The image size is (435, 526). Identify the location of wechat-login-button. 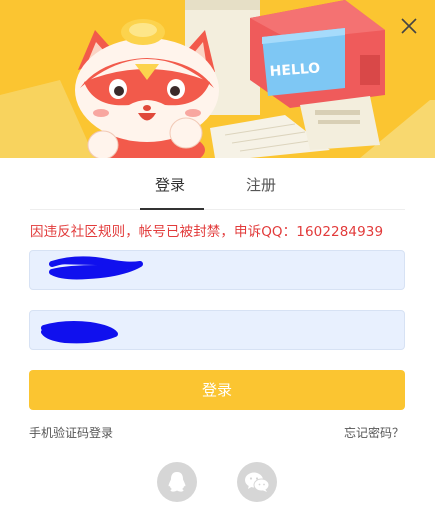
(257, 482).